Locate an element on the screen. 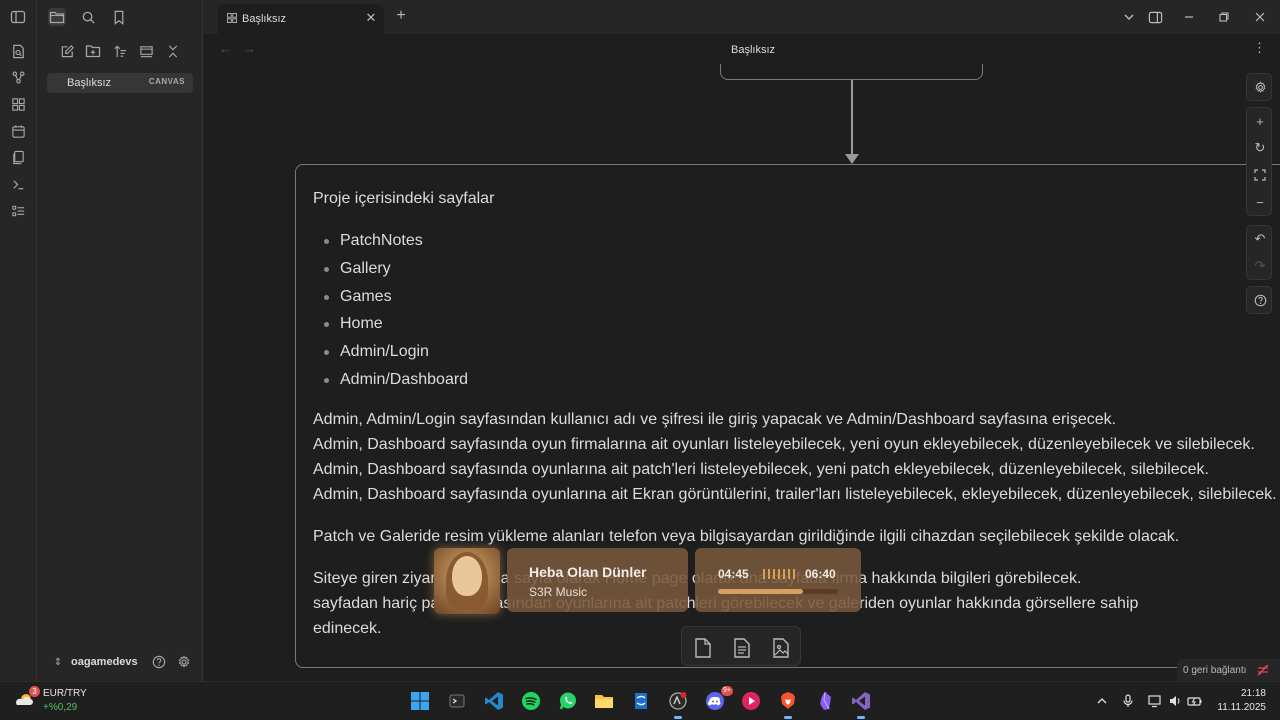 This screenshot has width=1280, height=720. file-item-canvas: Başlıksız CANVAS is located at coordinates (120, 83).